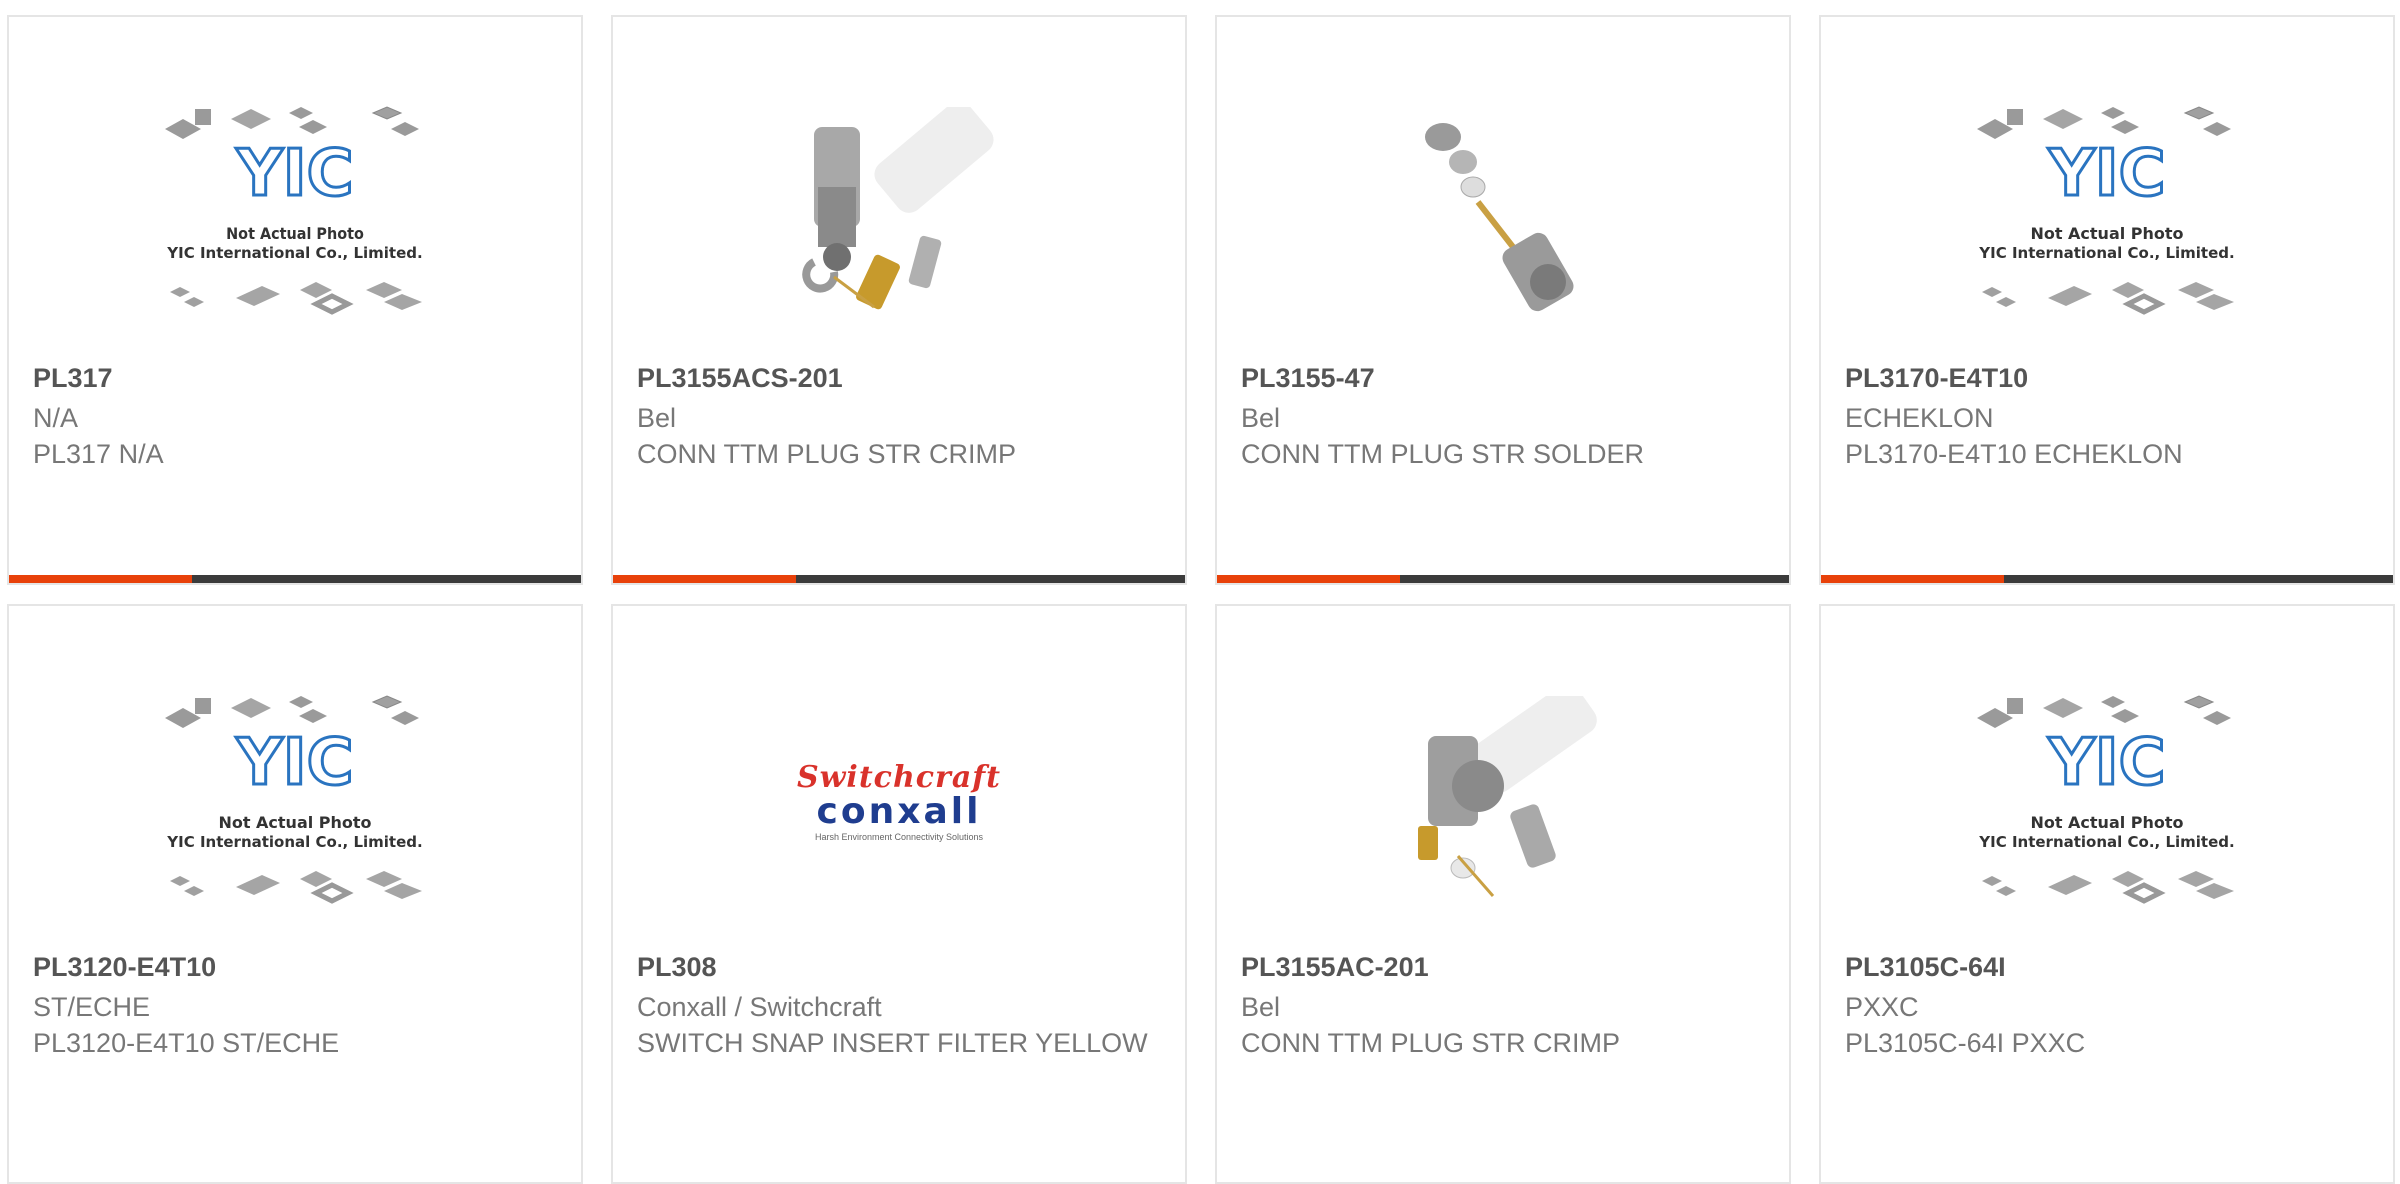 This screenshot has width=2400, height=1184. I want to click on product-card: PL3155-47 Bel CONN TTM PLUG STR SOLDER, so click(1503, 300).